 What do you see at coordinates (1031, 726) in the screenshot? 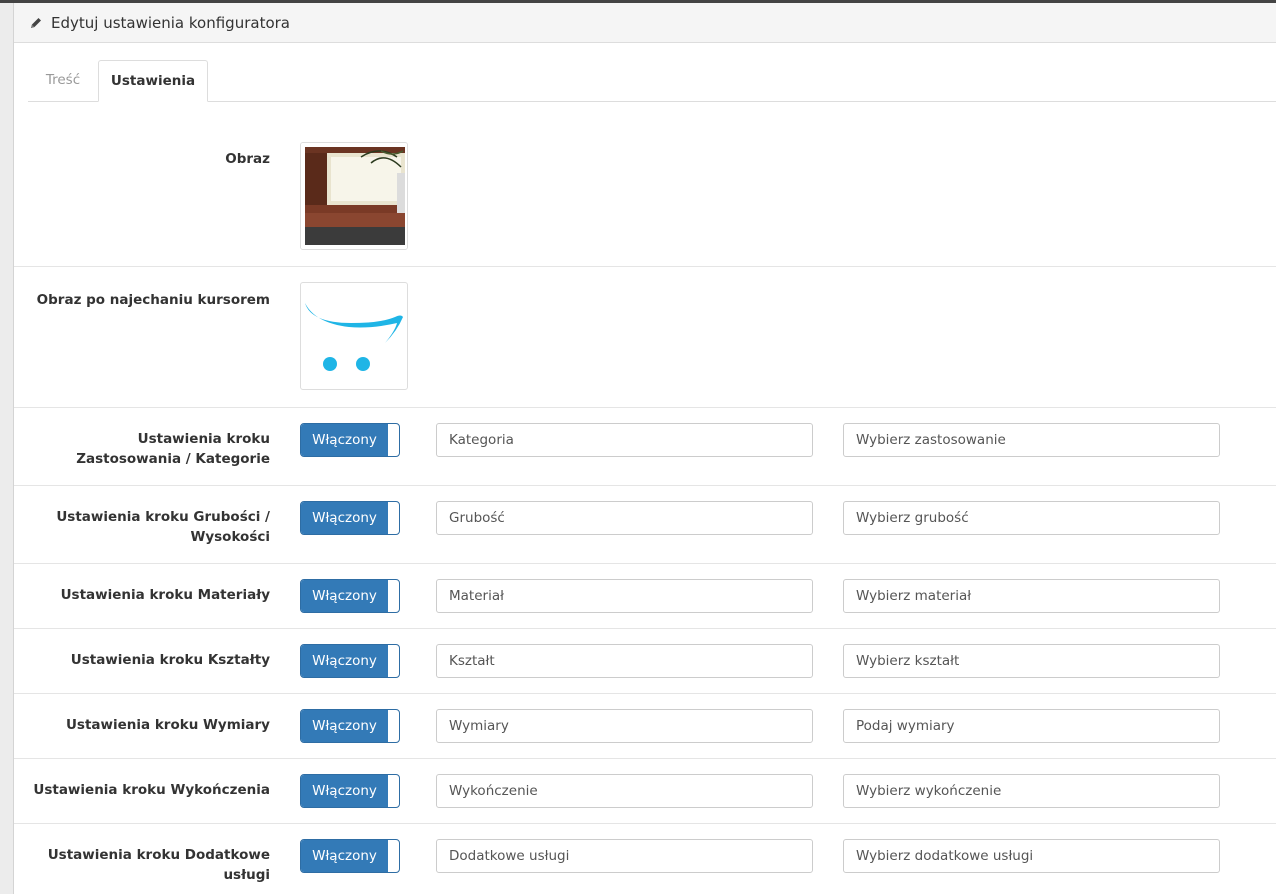
I see `step-description-input: Podaj wymiary` at bounding box center [1031, 726].